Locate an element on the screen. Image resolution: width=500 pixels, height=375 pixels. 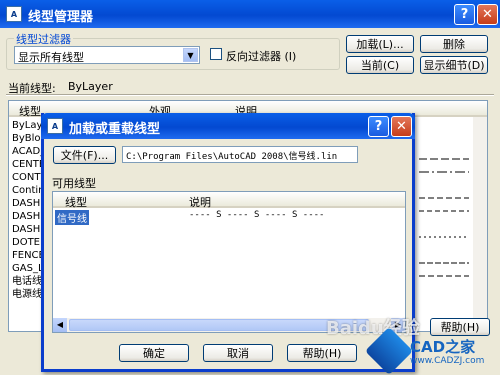
filter-group-label: 线型过滤器 is located at coordinates (43, 39).